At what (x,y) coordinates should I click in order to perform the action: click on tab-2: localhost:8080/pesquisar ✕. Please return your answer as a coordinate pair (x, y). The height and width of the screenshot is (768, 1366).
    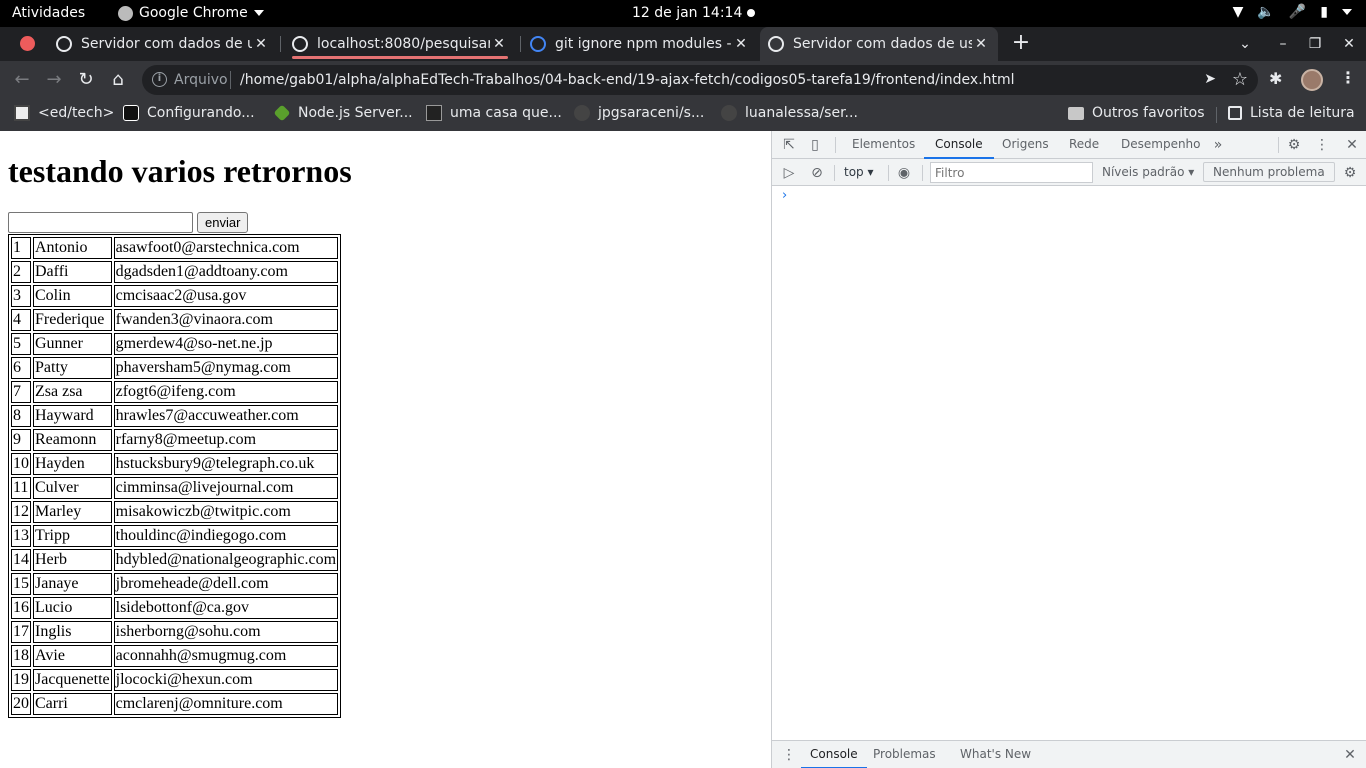
    Looking at the image, I should click on (400, 44).